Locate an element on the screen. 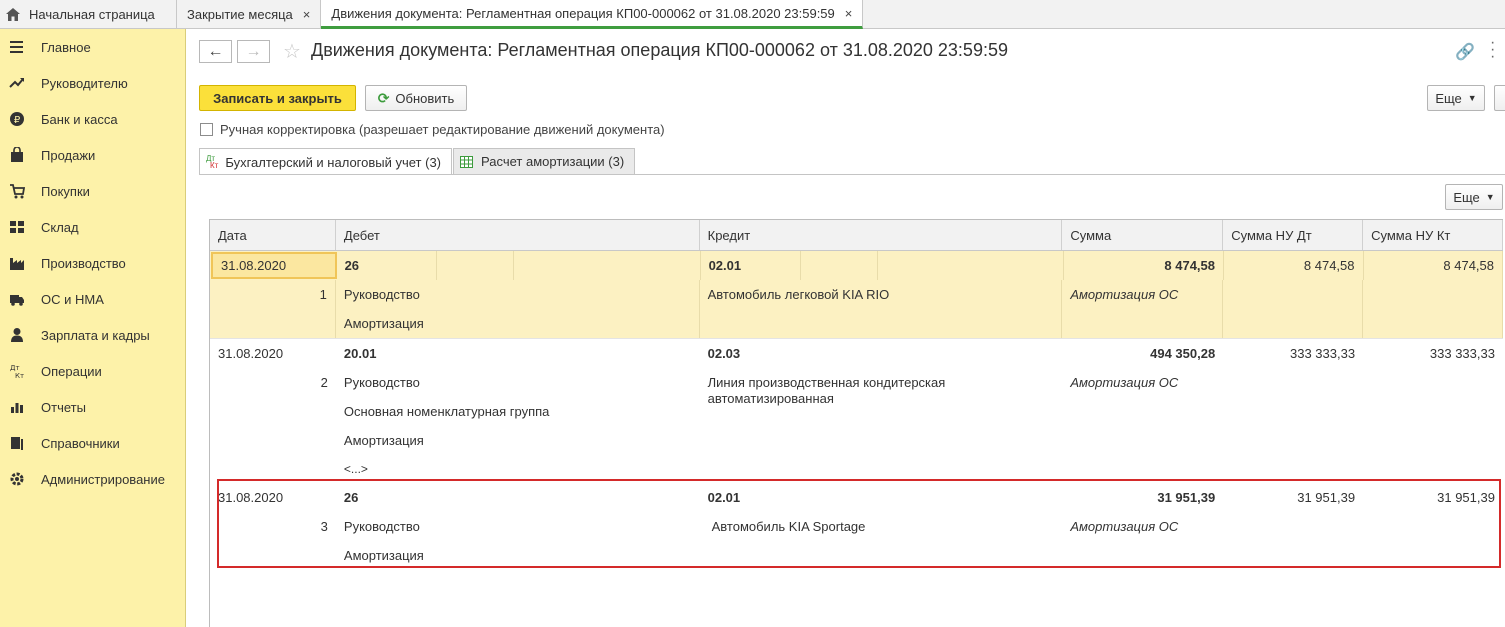 The image size is (1505, 627). checkbox-box is located at coordinates (206, 129).